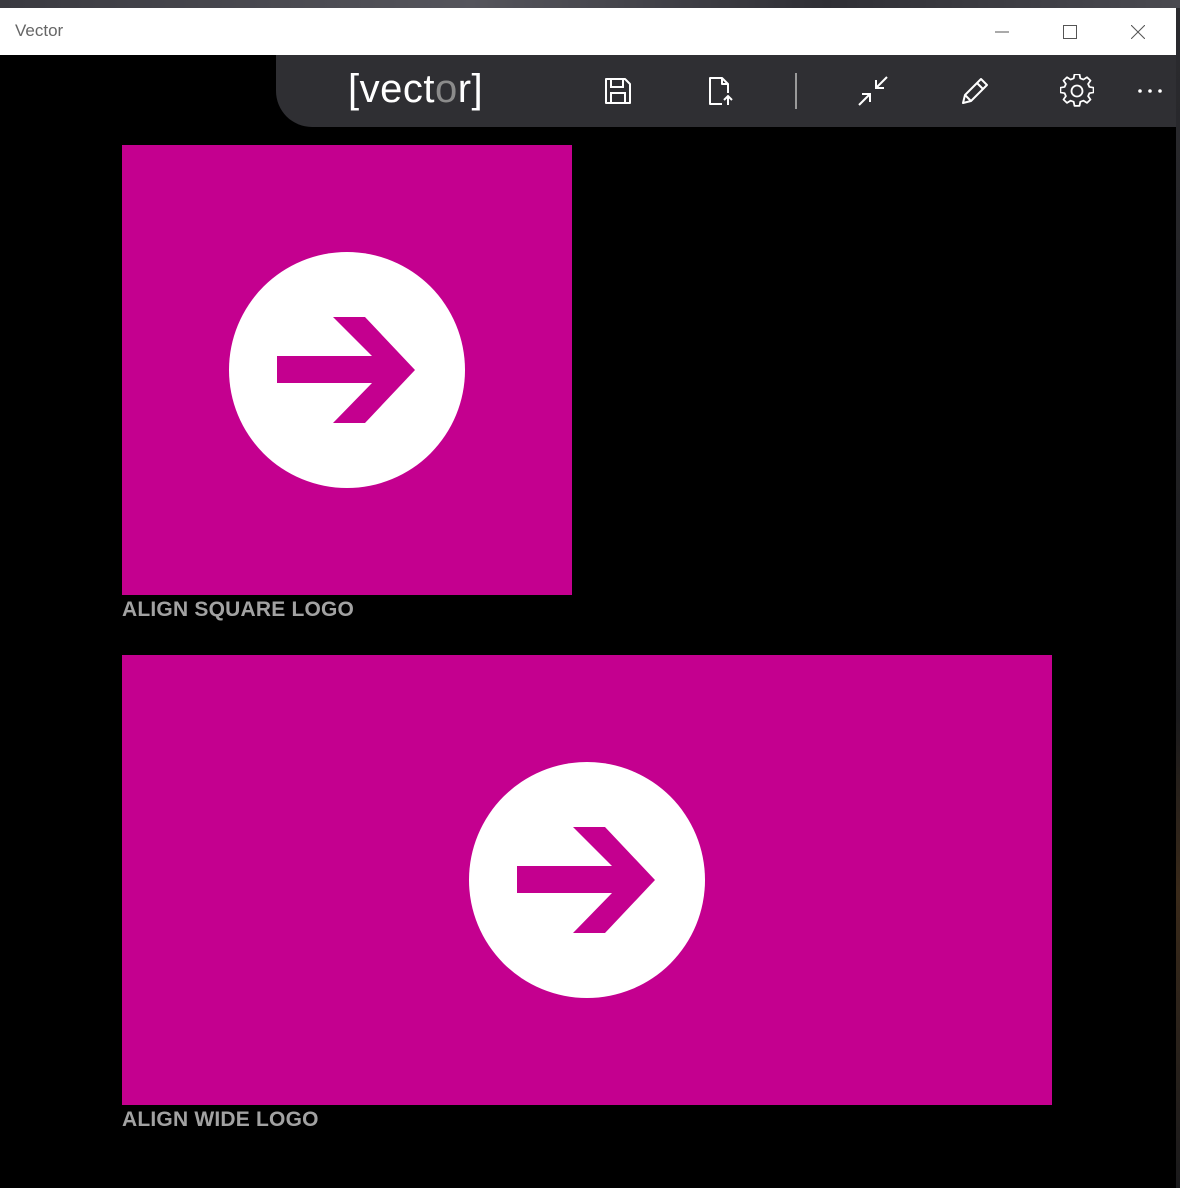 This screenshot has width=1180, height=1188. I want to click on more-icon, so click(1150, 91).